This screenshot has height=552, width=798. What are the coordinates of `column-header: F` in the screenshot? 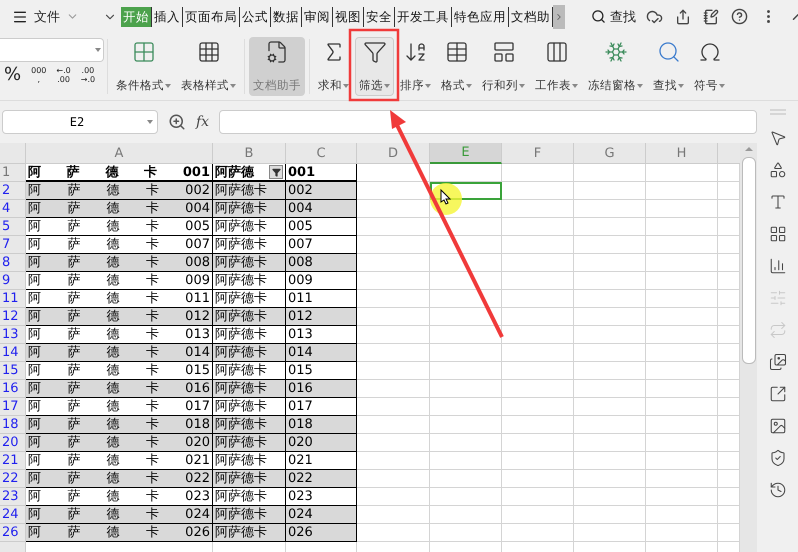 It's located at (538, 153).